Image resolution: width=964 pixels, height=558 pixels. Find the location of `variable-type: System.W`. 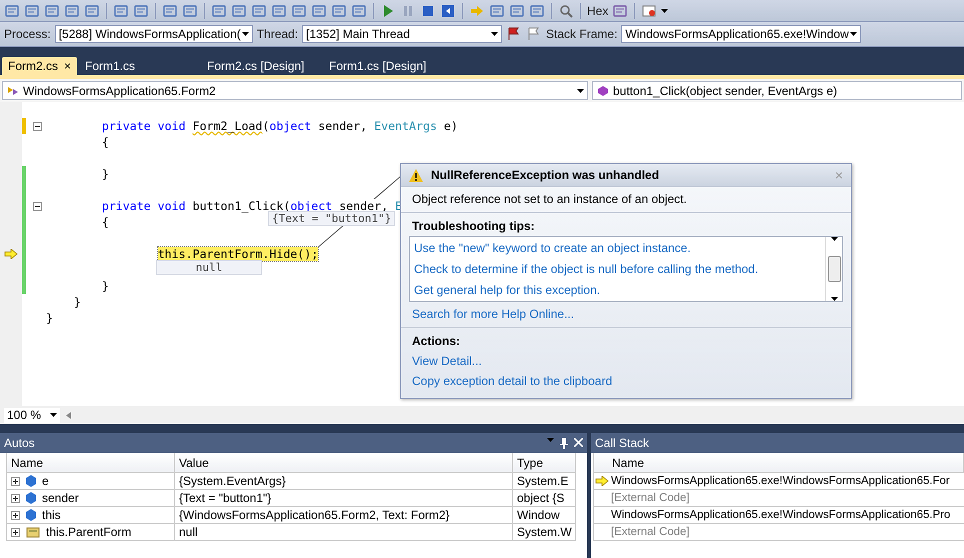

variable-type: System.W is located at coordinates (544, 532).